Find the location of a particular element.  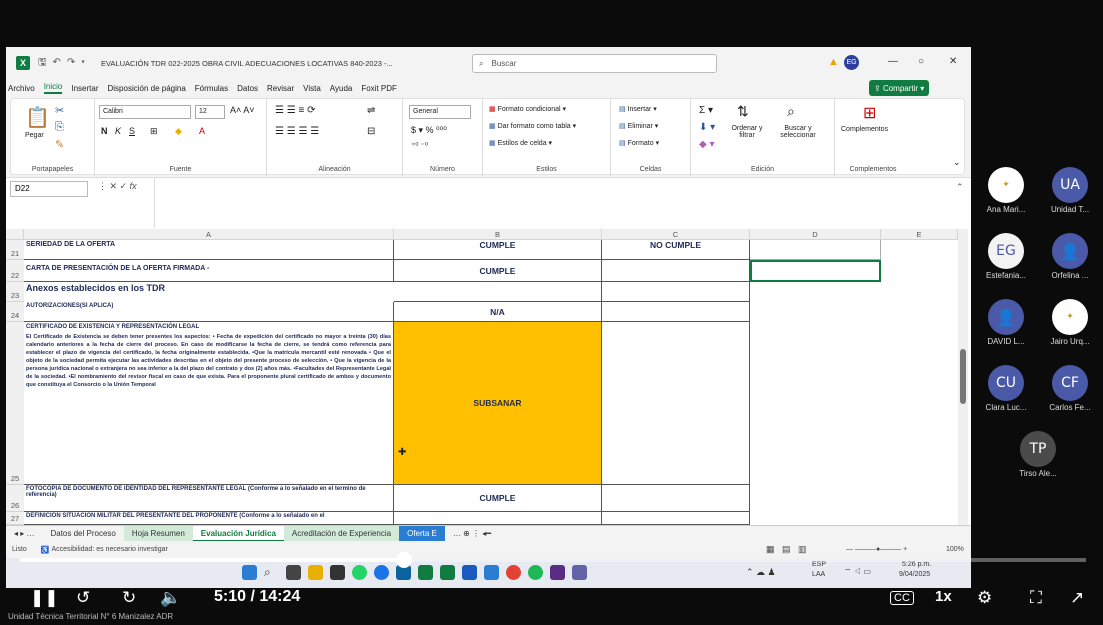

search-box: ⌕ Buscar is located at coordinates (594, 63).